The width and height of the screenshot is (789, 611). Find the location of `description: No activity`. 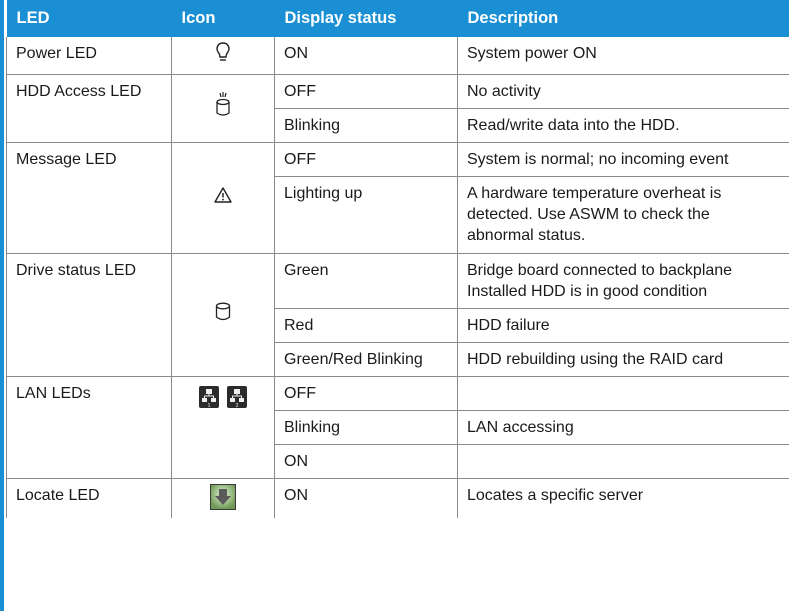

description: No activity is located at coordinates (623, 91).